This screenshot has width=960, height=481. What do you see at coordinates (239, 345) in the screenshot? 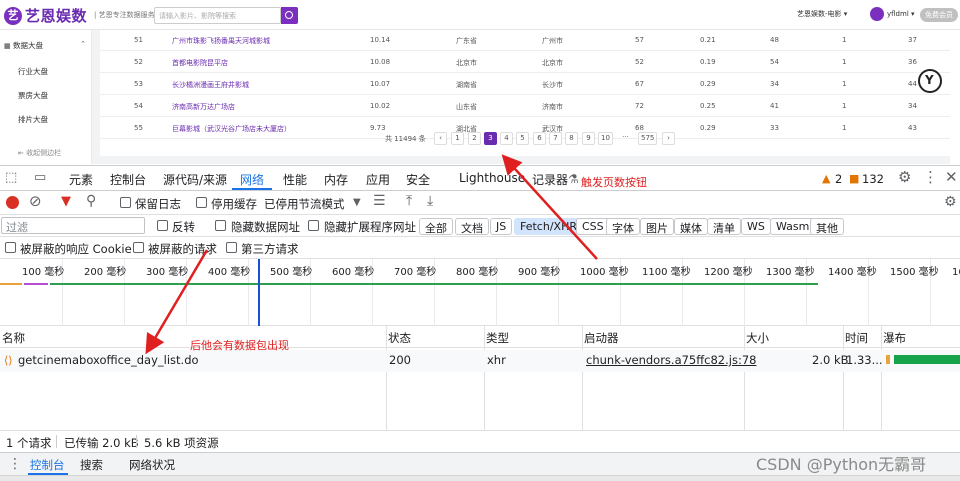
I see `annotation-packet-appears: 后他会有数据包出现` at bounding box center [239, 345].